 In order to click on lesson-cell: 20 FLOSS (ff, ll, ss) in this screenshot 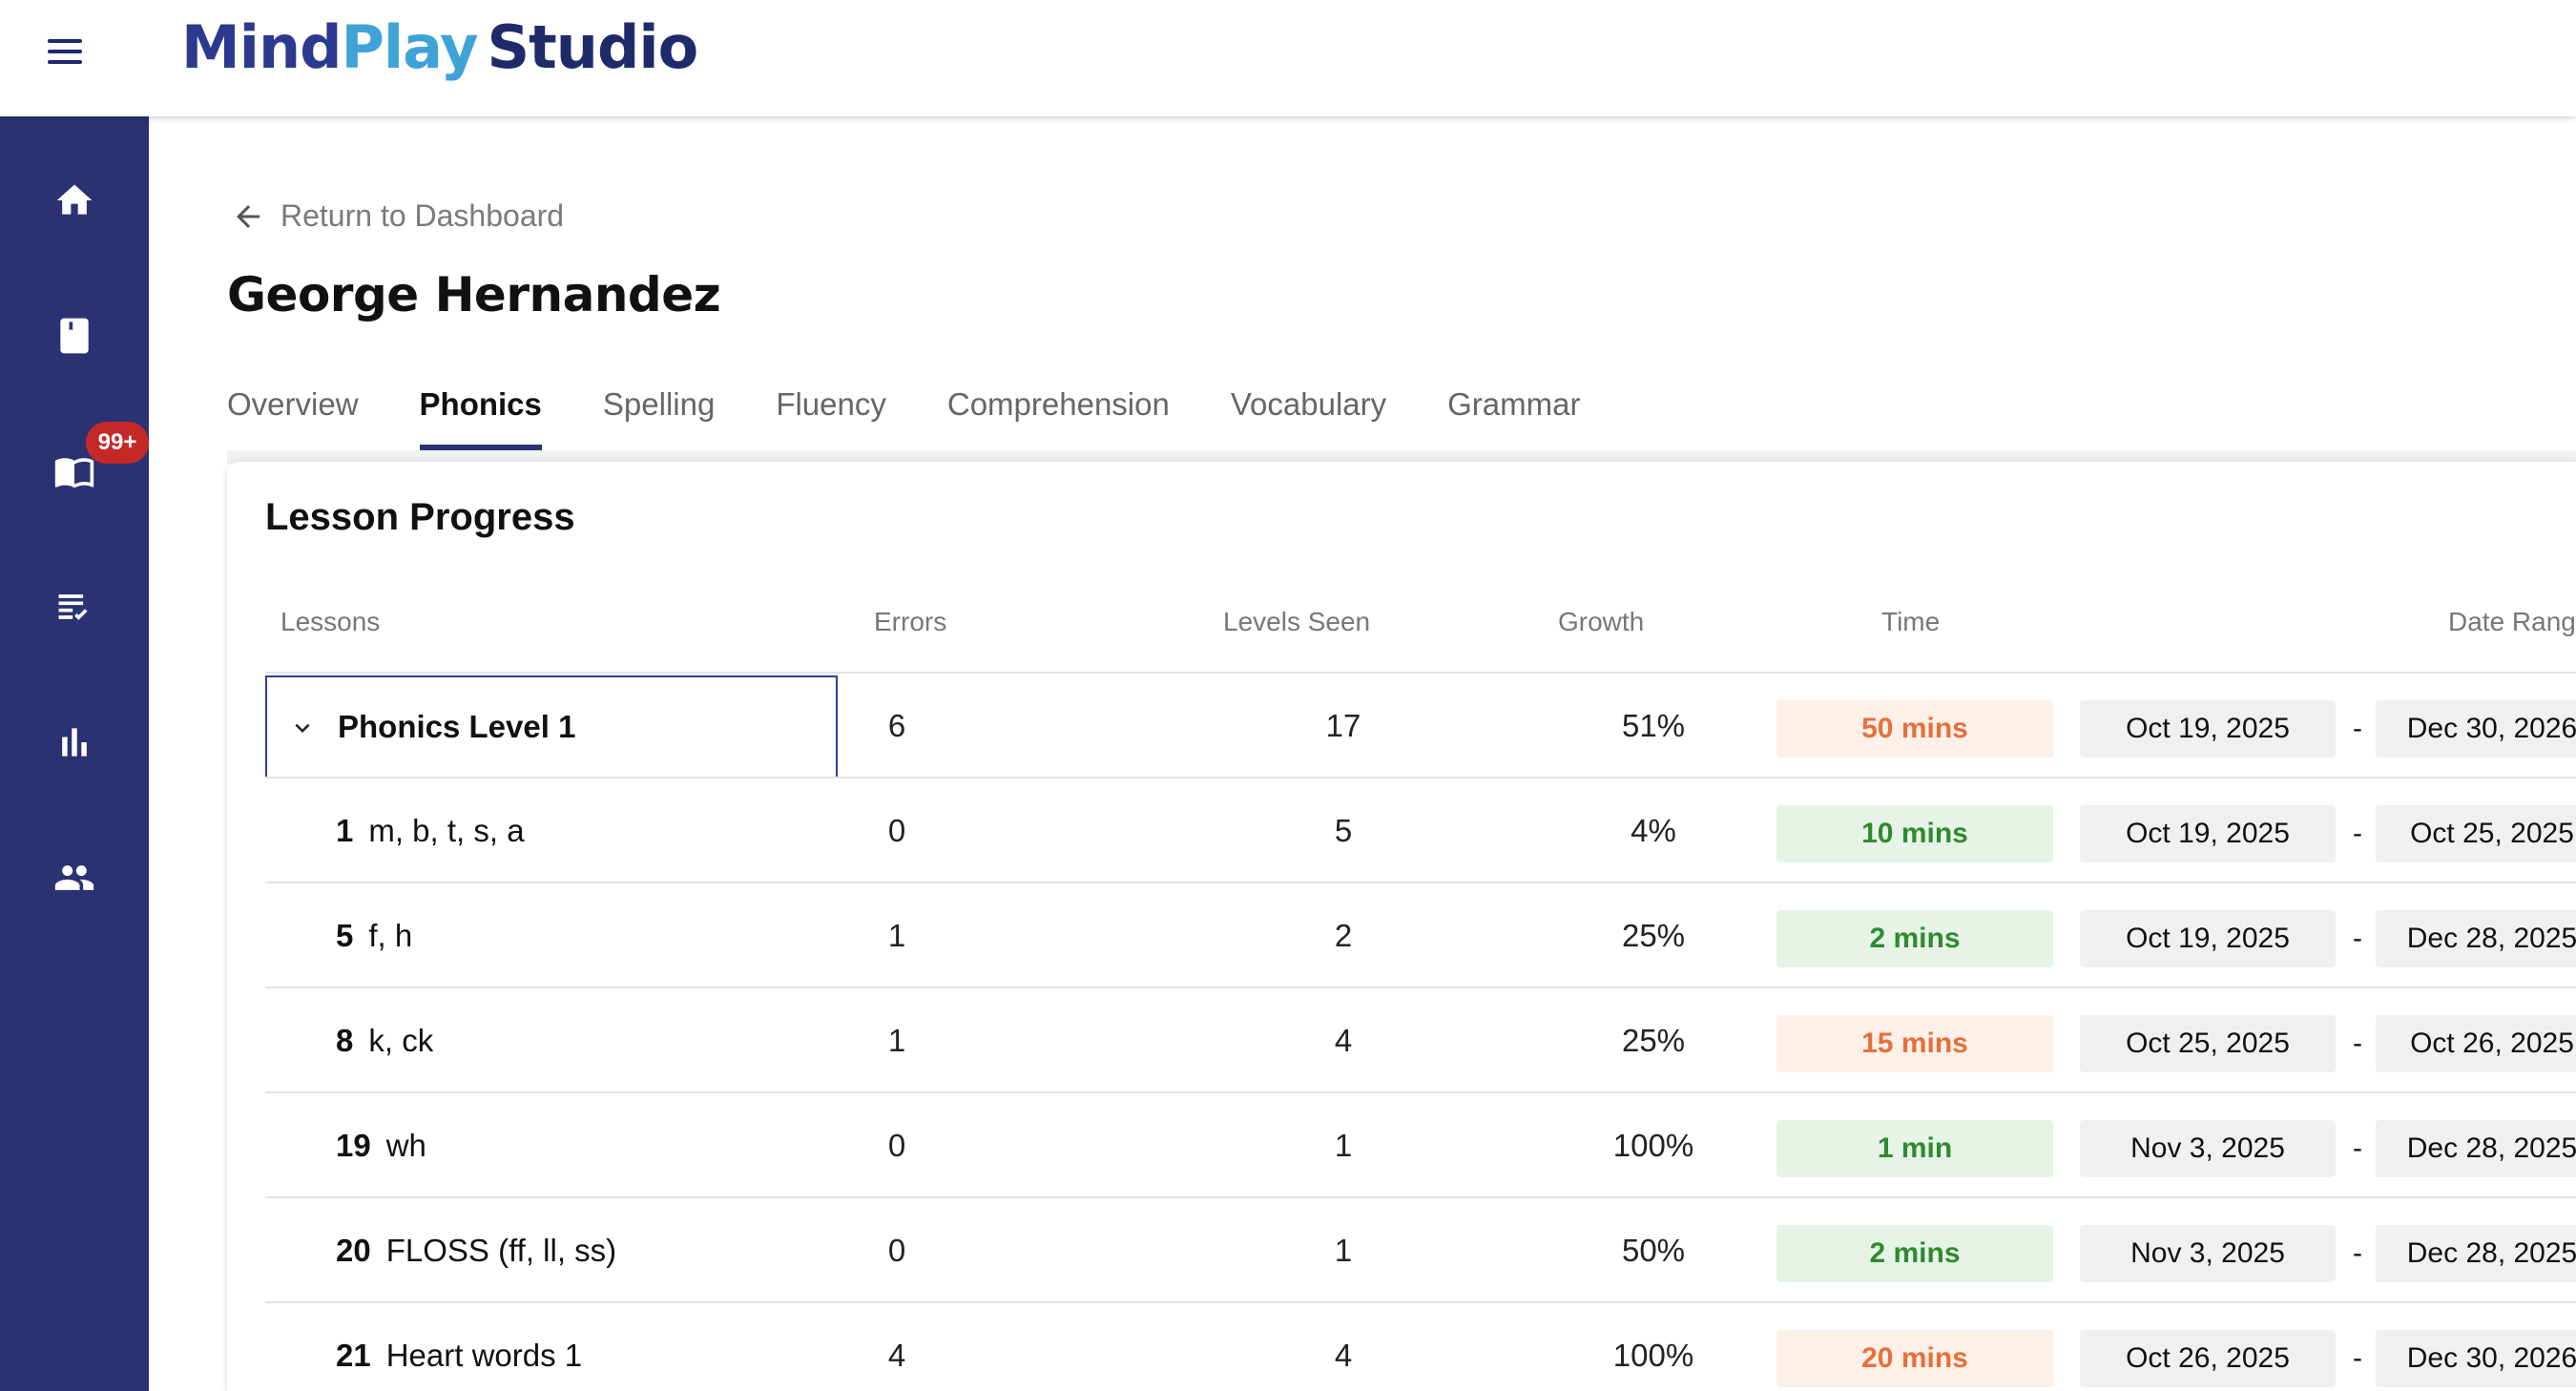, I will do `click(476, 1250)`.